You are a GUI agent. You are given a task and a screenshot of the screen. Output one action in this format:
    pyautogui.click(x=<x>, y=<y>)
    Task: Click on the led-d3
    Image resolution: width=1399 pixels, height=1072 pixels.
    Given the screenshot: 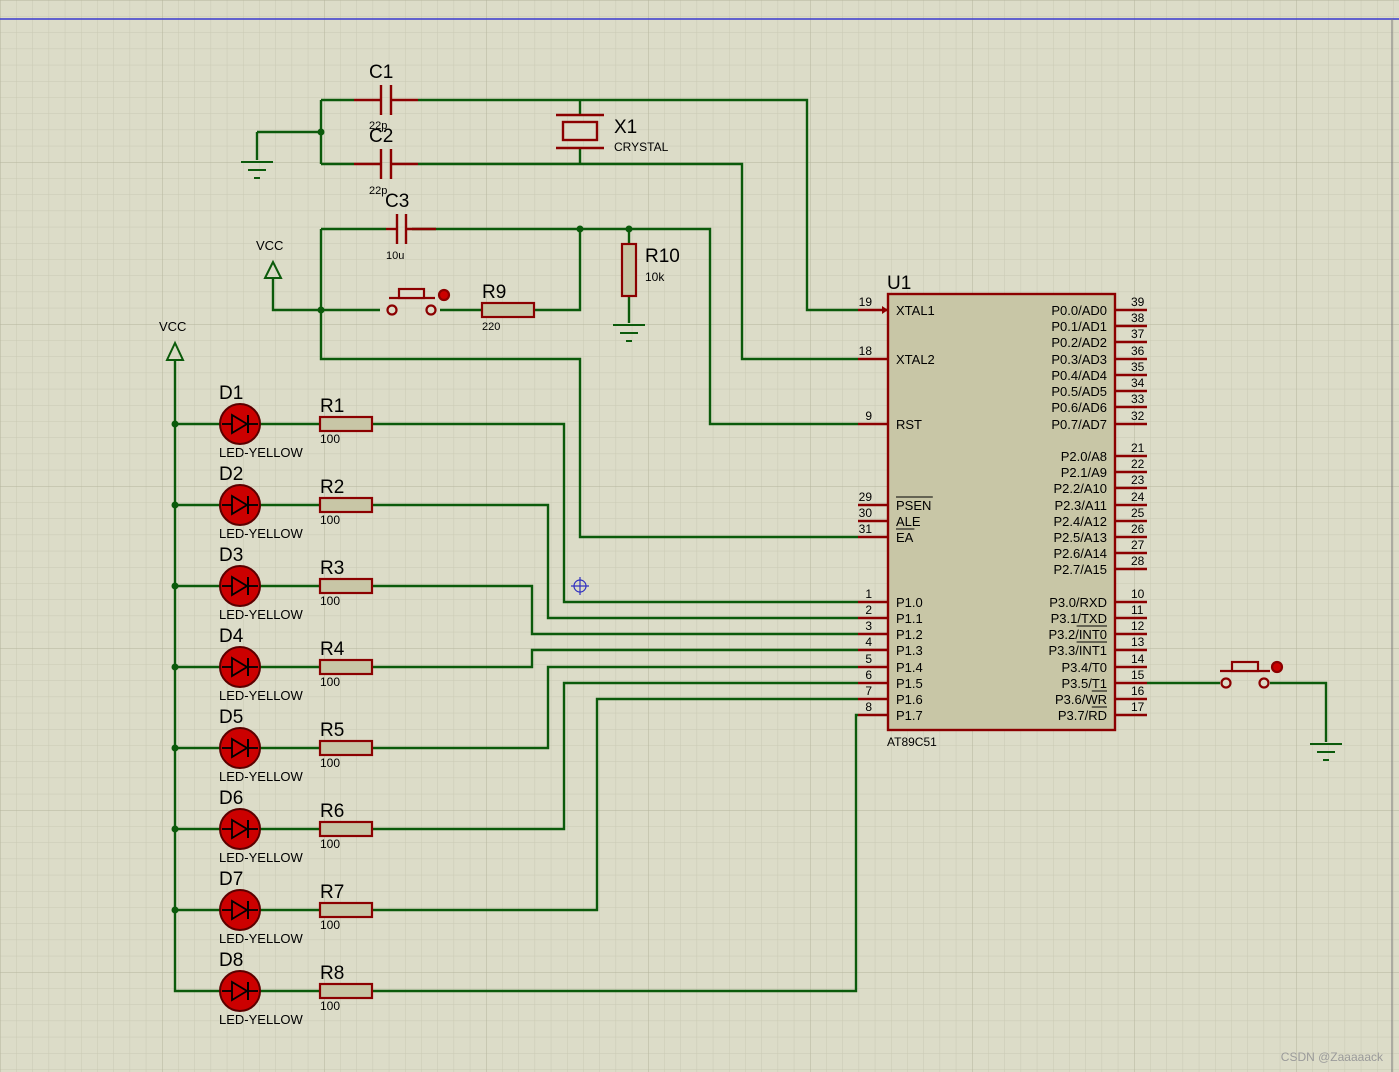 What is the action you would take?
    pyautogui.click(x=240, y=586)
    